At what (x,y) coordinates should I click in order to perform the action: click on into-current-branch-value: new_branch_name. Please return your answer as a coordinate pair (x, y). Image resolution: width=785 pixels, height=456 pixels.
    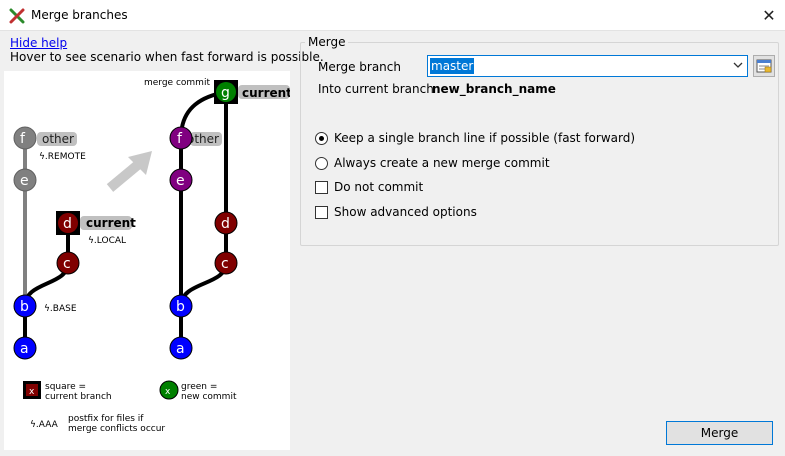
    Looking at the image, I should click on (494, 89).